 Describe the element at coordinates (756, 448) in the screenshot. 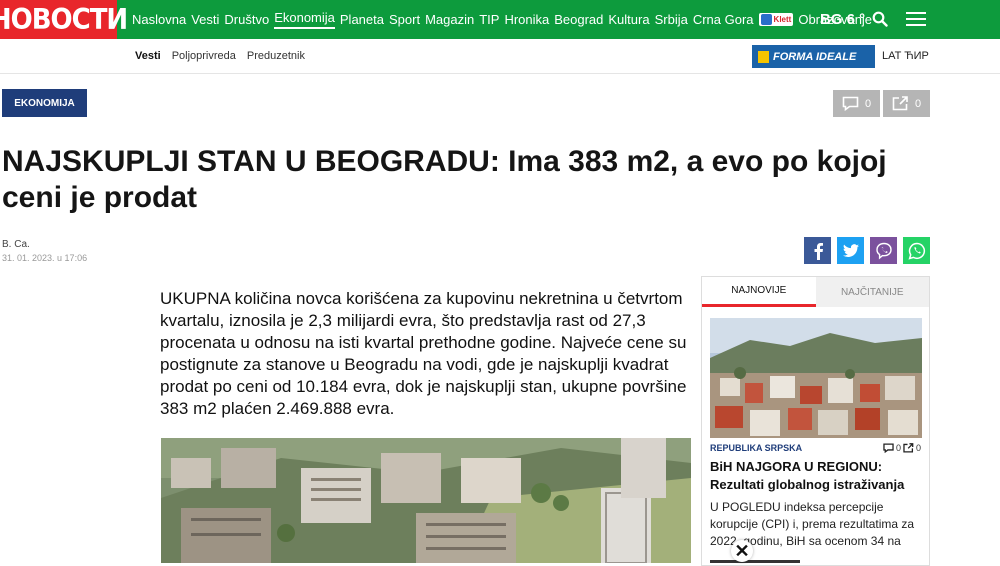

I see `story-category: REPUBLIKA SRPSKA` at that location.